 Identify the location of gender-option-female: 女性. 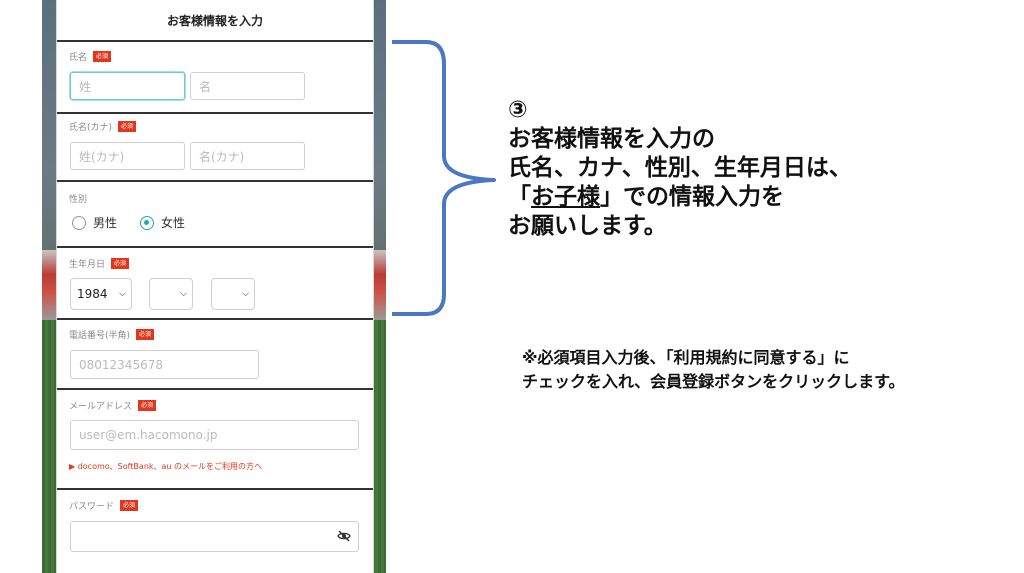
(162, 222).